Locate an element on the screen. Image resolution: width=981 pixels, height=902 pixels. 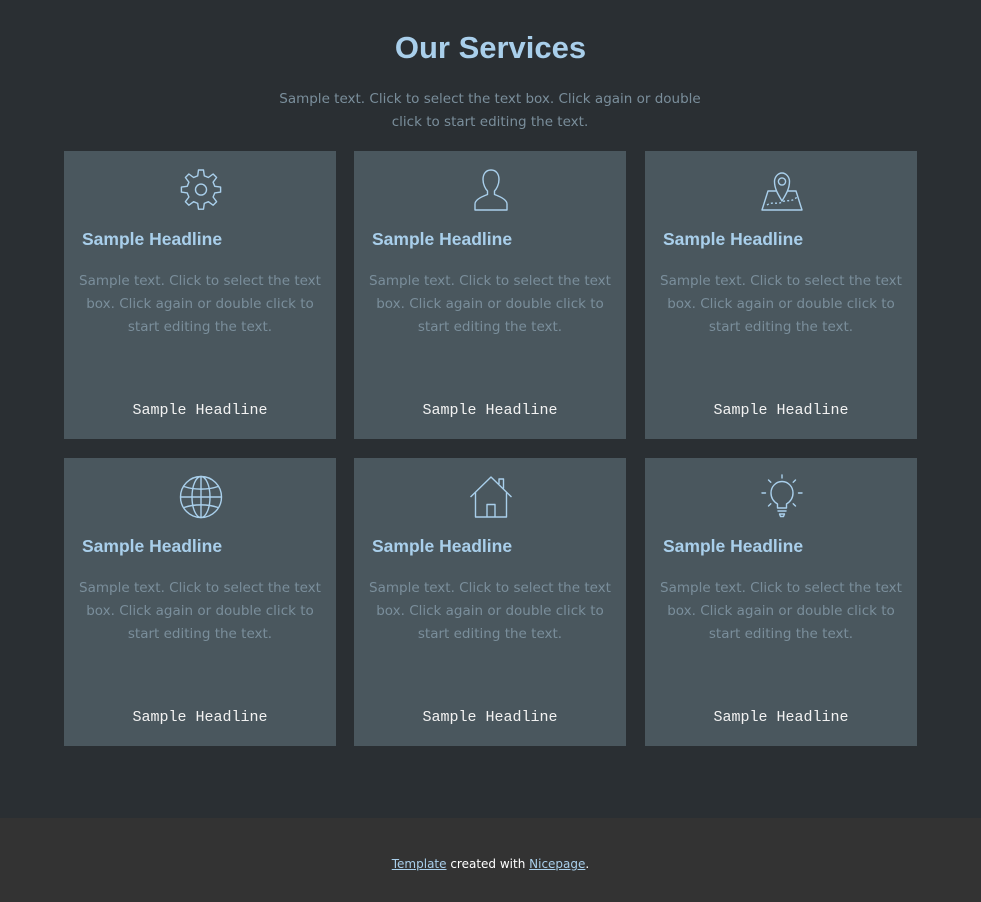
footer-period: . is located at coordinates (587, 864).